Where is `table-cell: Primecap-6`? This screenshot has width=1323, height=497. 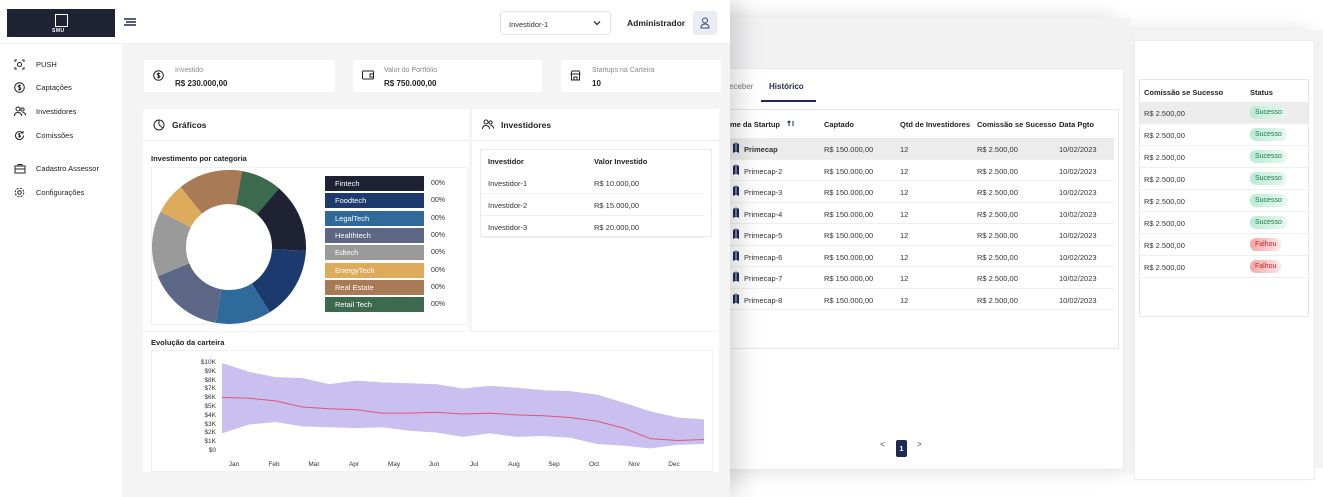
table-cell: Primecap-6 is located at coordinates (763, 257).